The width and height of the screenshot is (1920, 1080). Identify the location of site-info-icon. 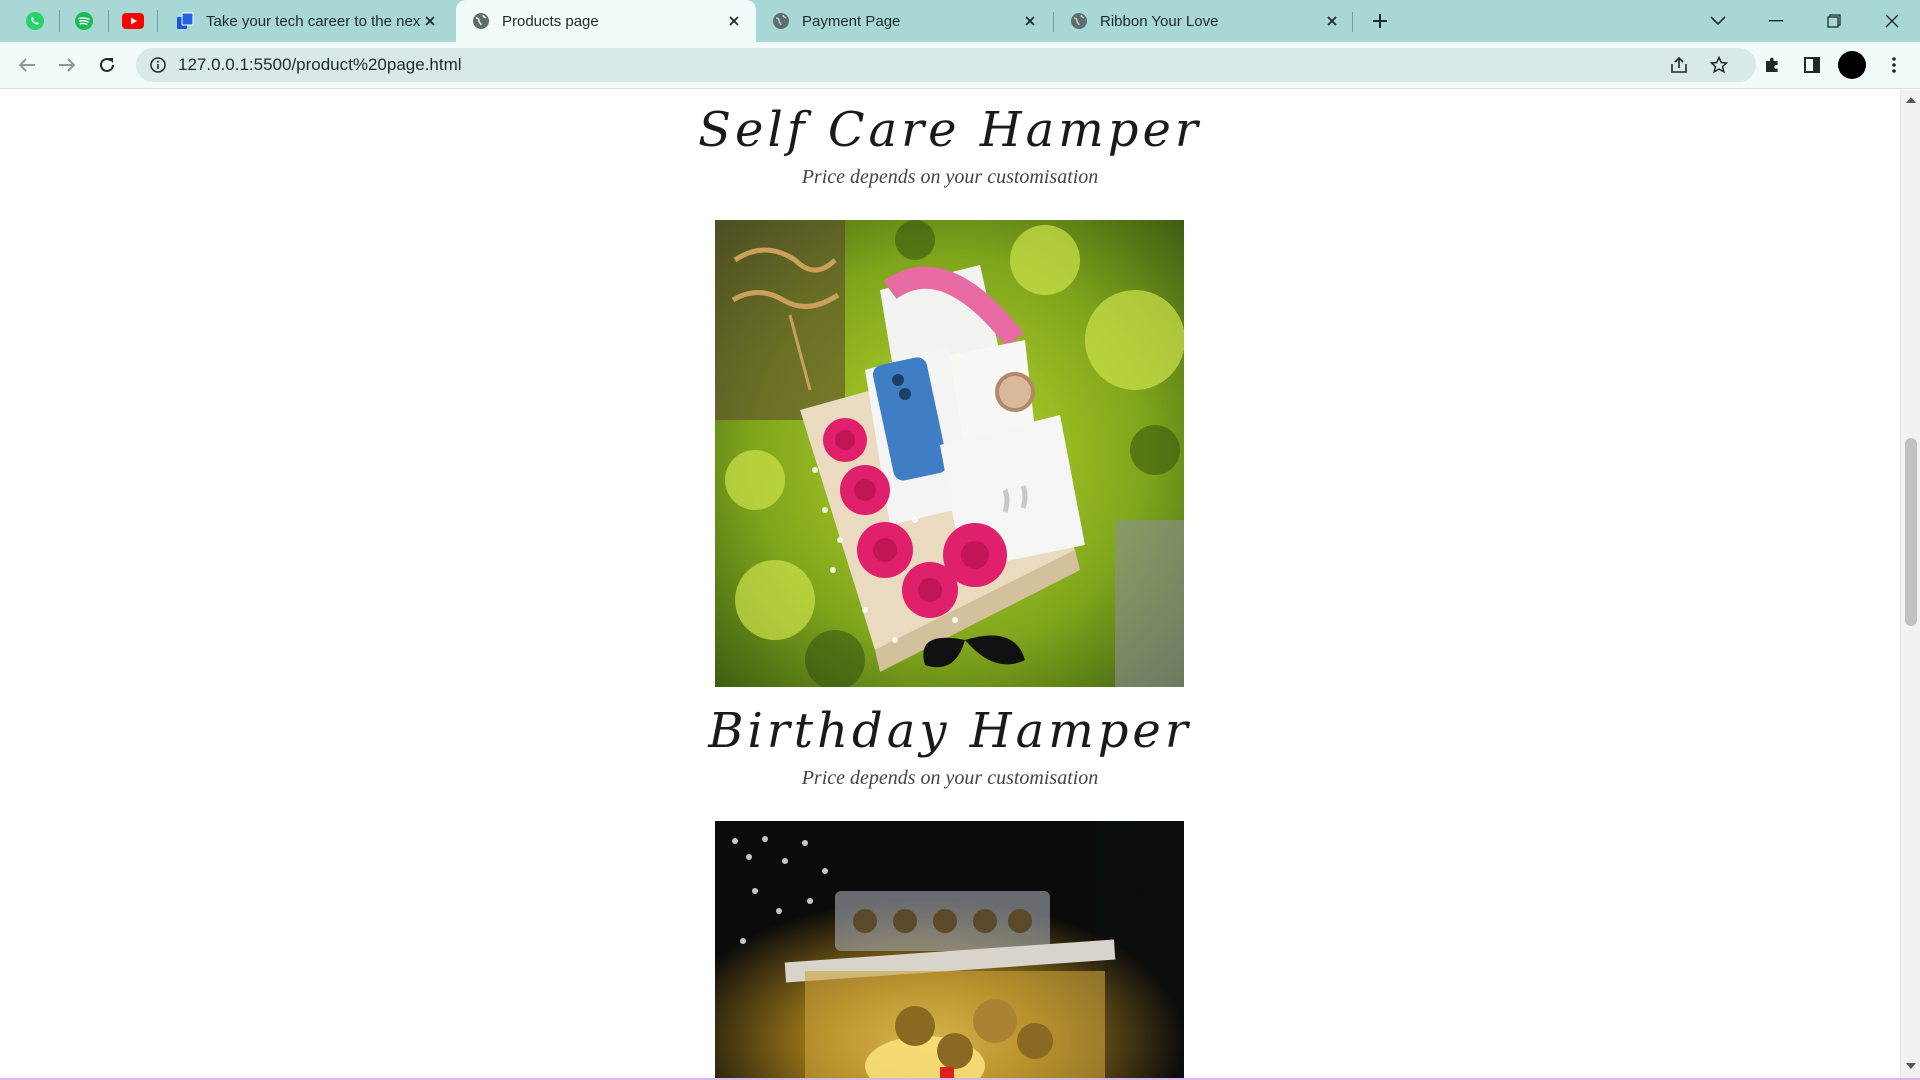
(158, 65).